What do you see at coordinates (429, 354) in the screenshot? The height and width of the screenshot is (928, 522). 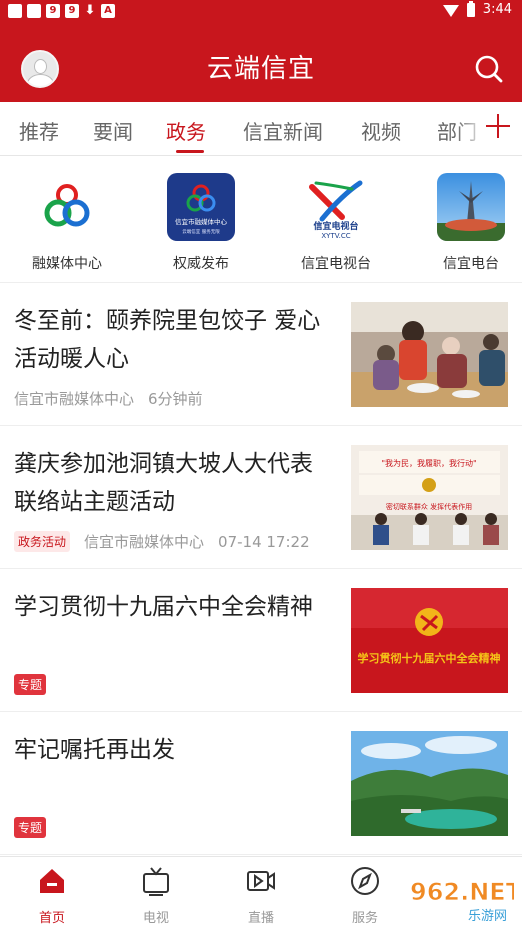 I see `dumplings-photo-thumbnail` at bounding box center [429, 354].